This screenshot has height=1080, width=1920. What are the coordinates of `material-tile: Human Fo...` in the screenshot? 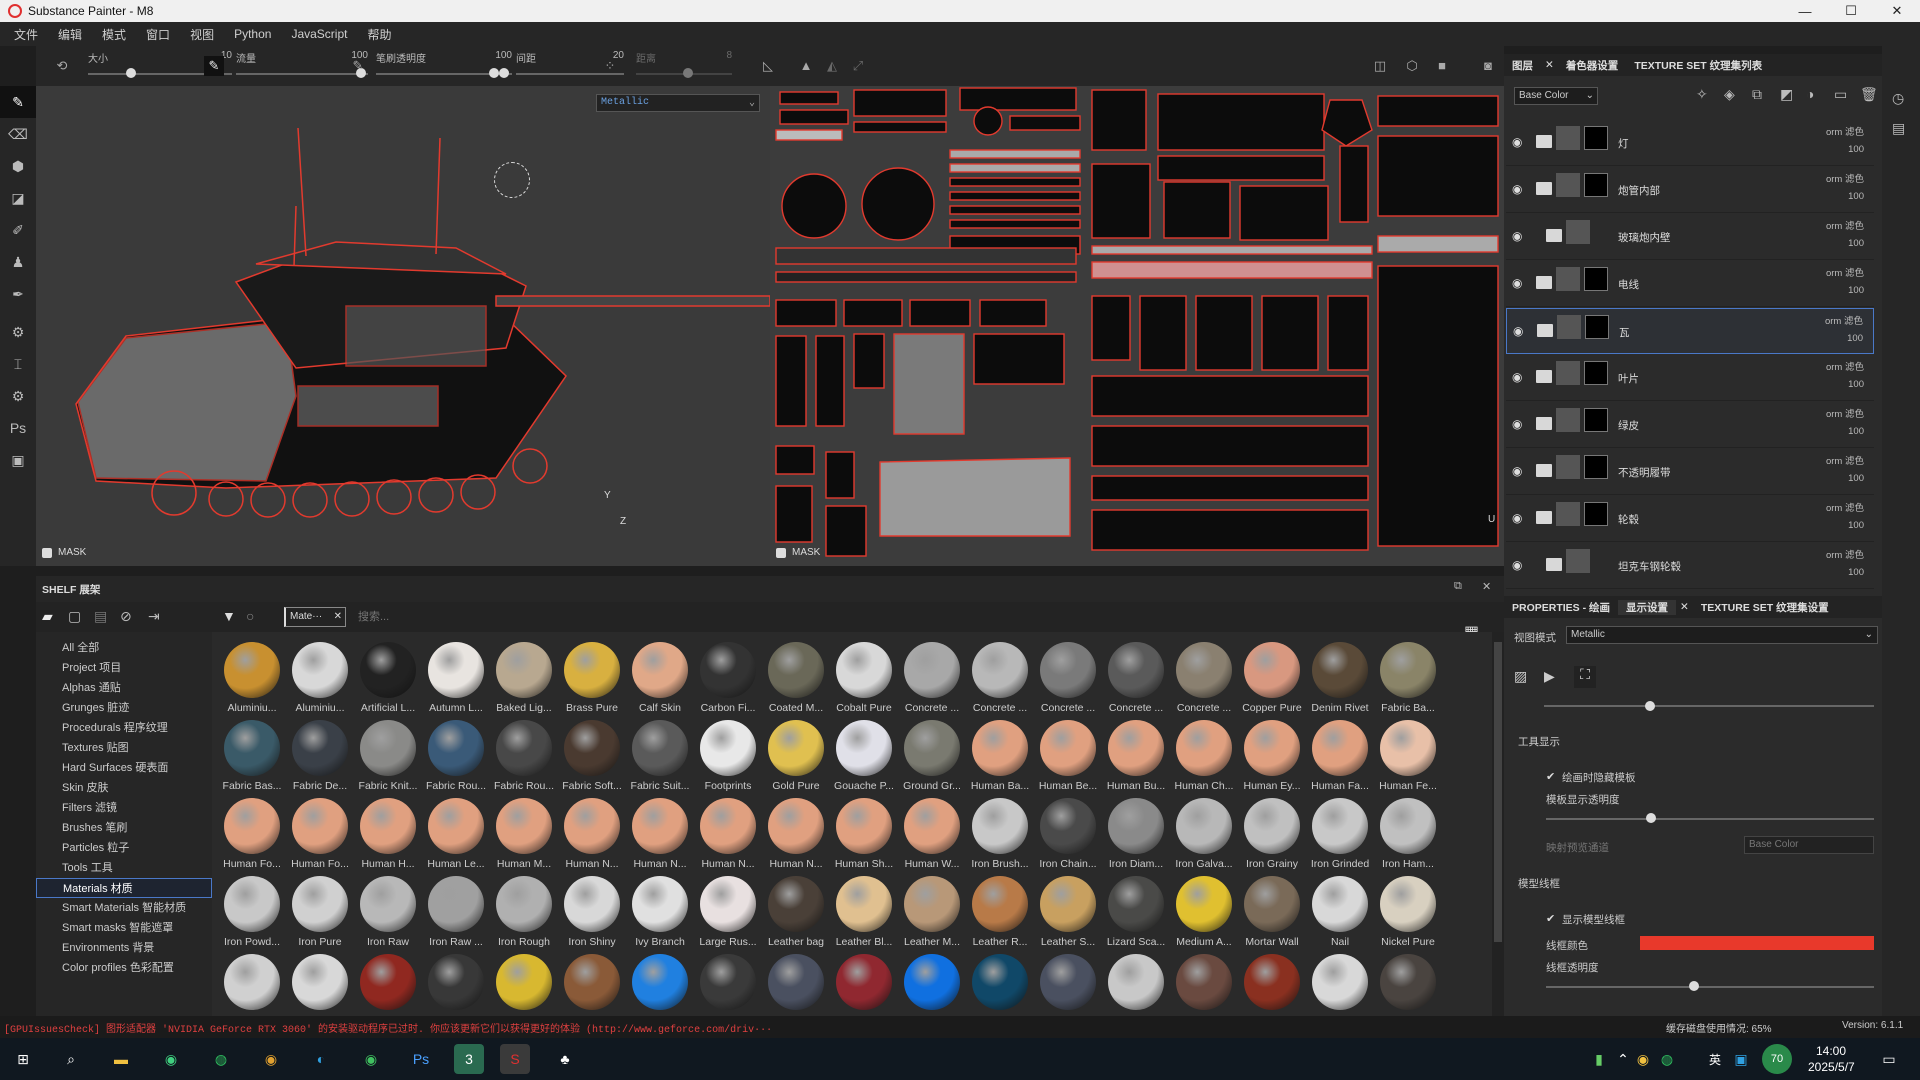 It's located at (320, 835).